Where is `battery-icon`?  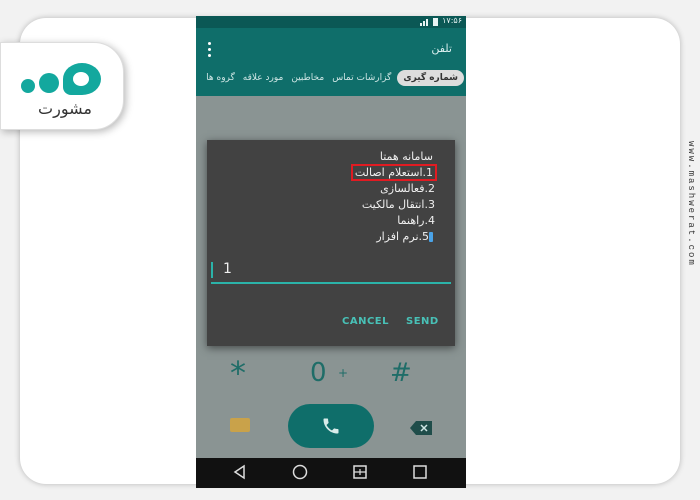 battery-icon is located at coordinates (435, 22).